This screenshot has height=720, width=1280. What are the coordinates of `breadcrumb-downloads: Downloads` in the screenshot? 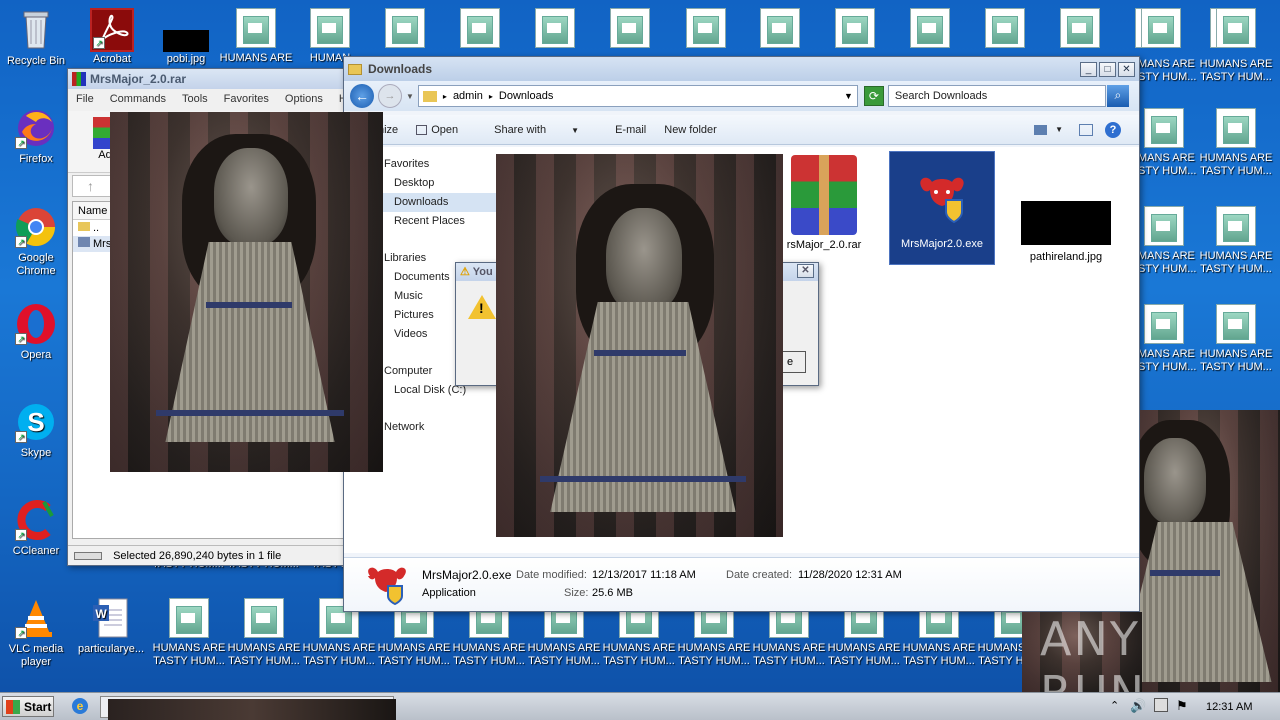 It's located at (526, 96).